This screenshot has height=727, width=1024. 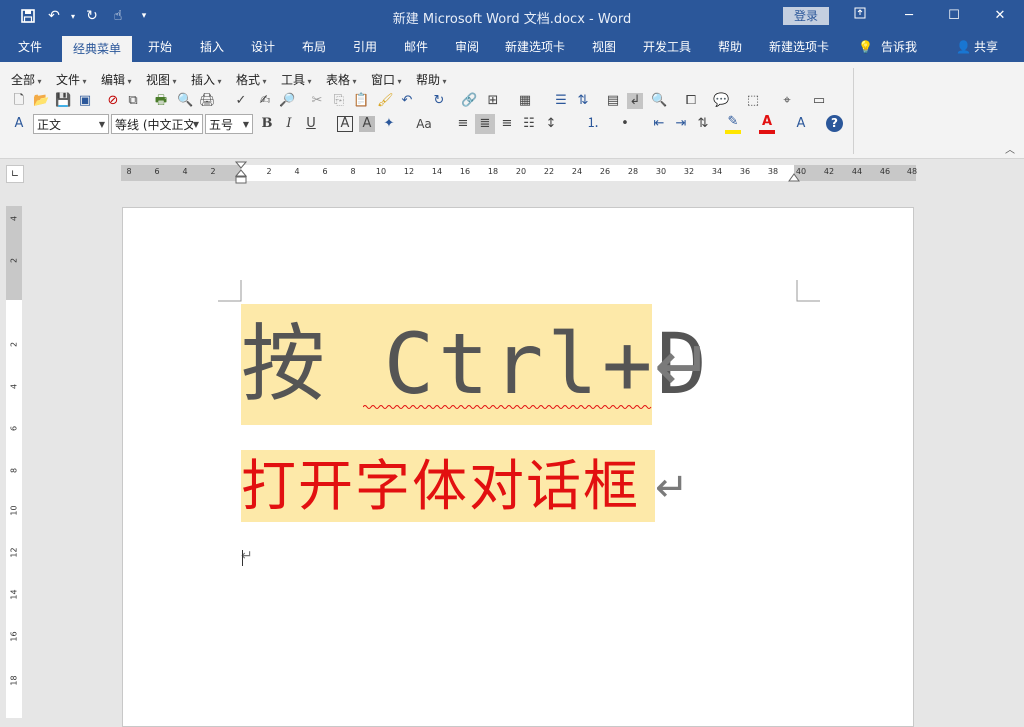 What do you see at coordinates (604, 47) in the screenshot?
I see `tab-view: 视图` at bounding box center [604, 47].